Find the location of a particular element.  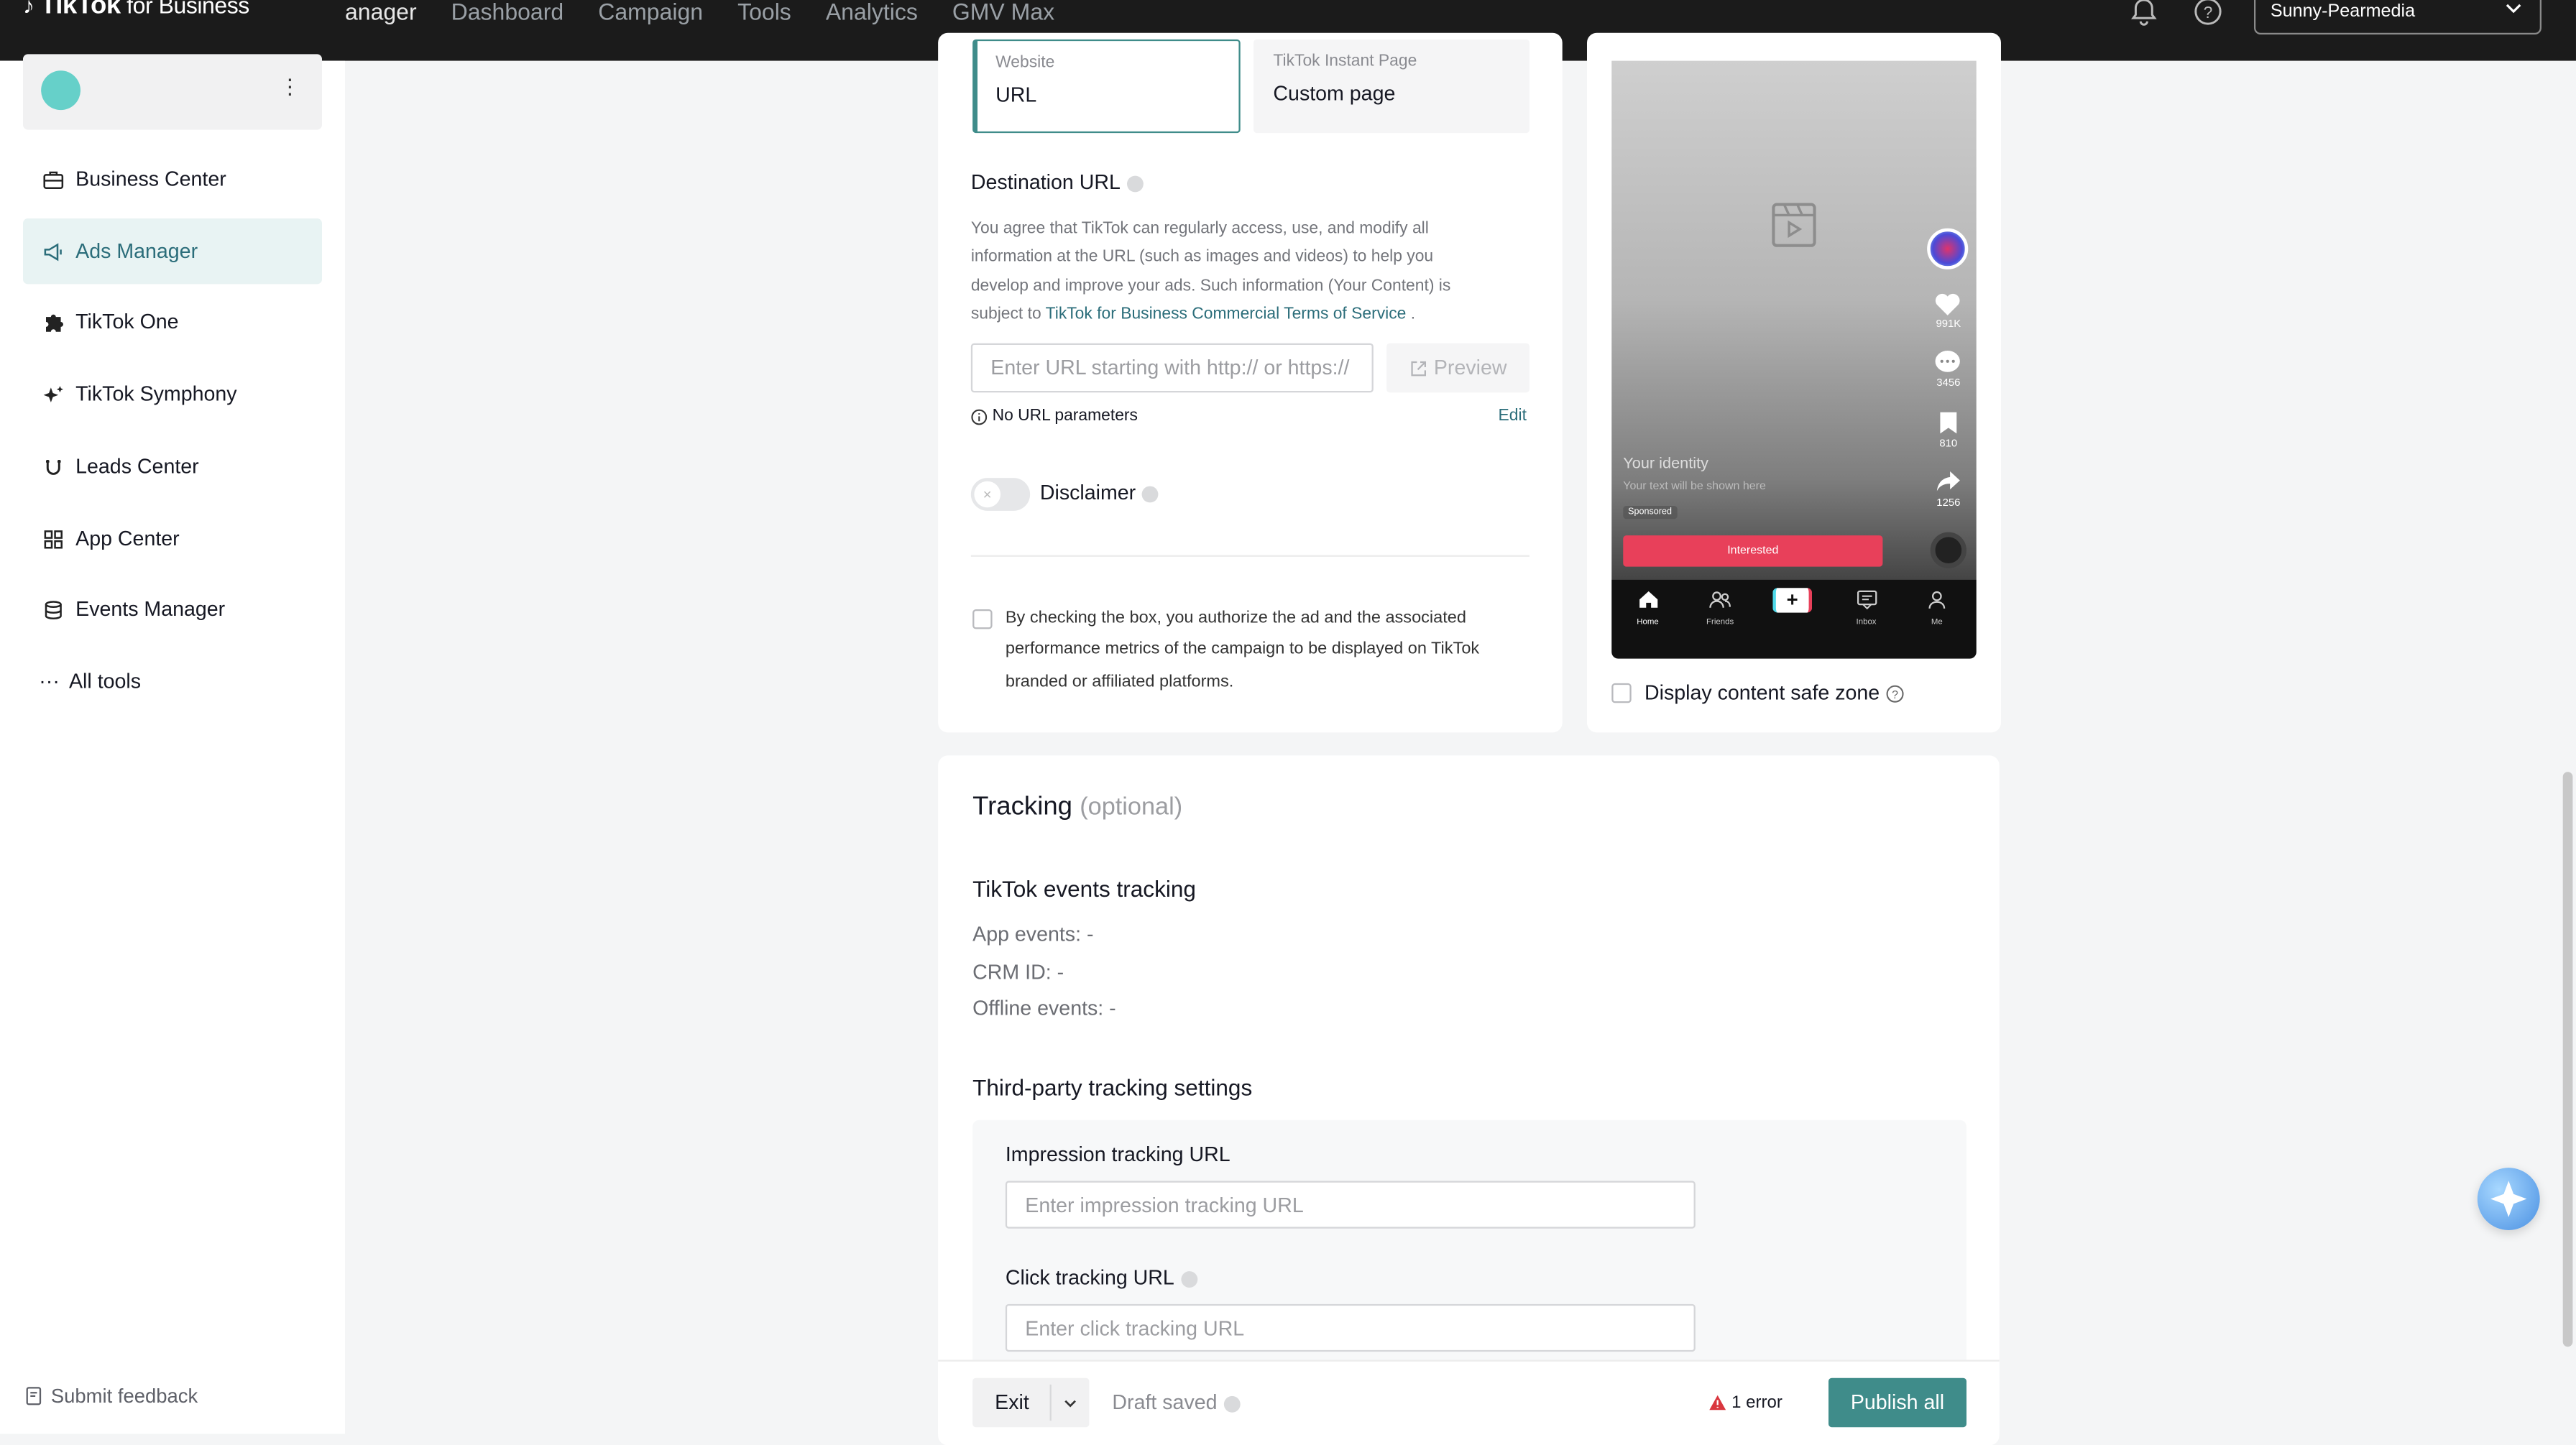

cta-button: Interested is located at coordinates (1753, 551).